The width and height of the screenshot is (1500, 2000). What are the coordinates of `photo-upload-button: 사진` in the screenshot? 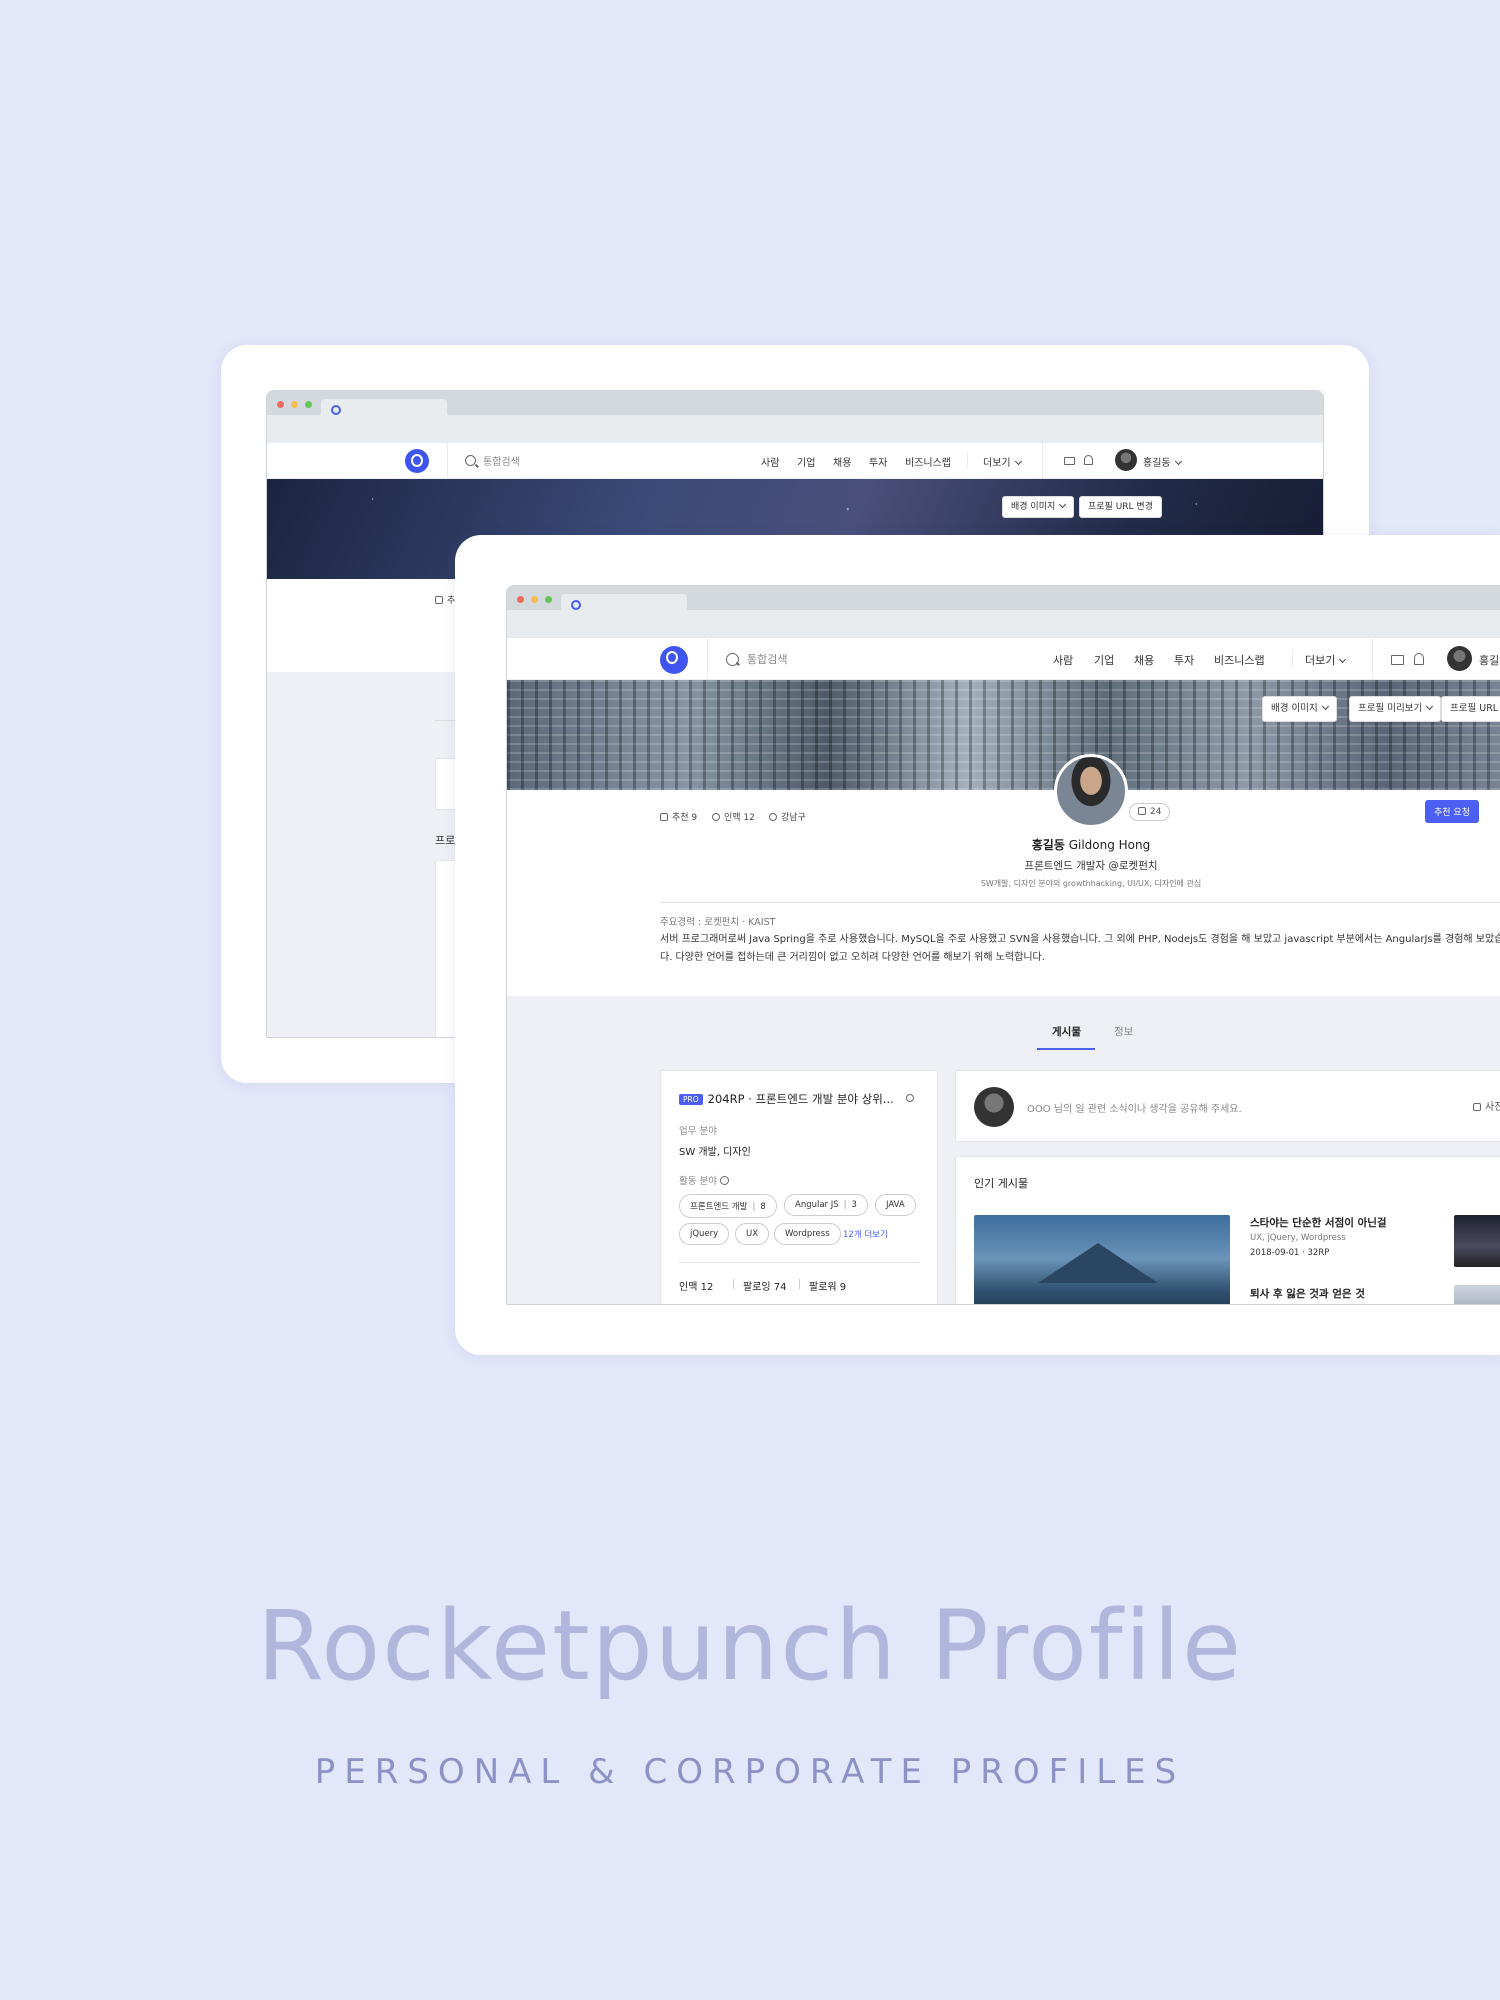 It's located at (1486, 1105).